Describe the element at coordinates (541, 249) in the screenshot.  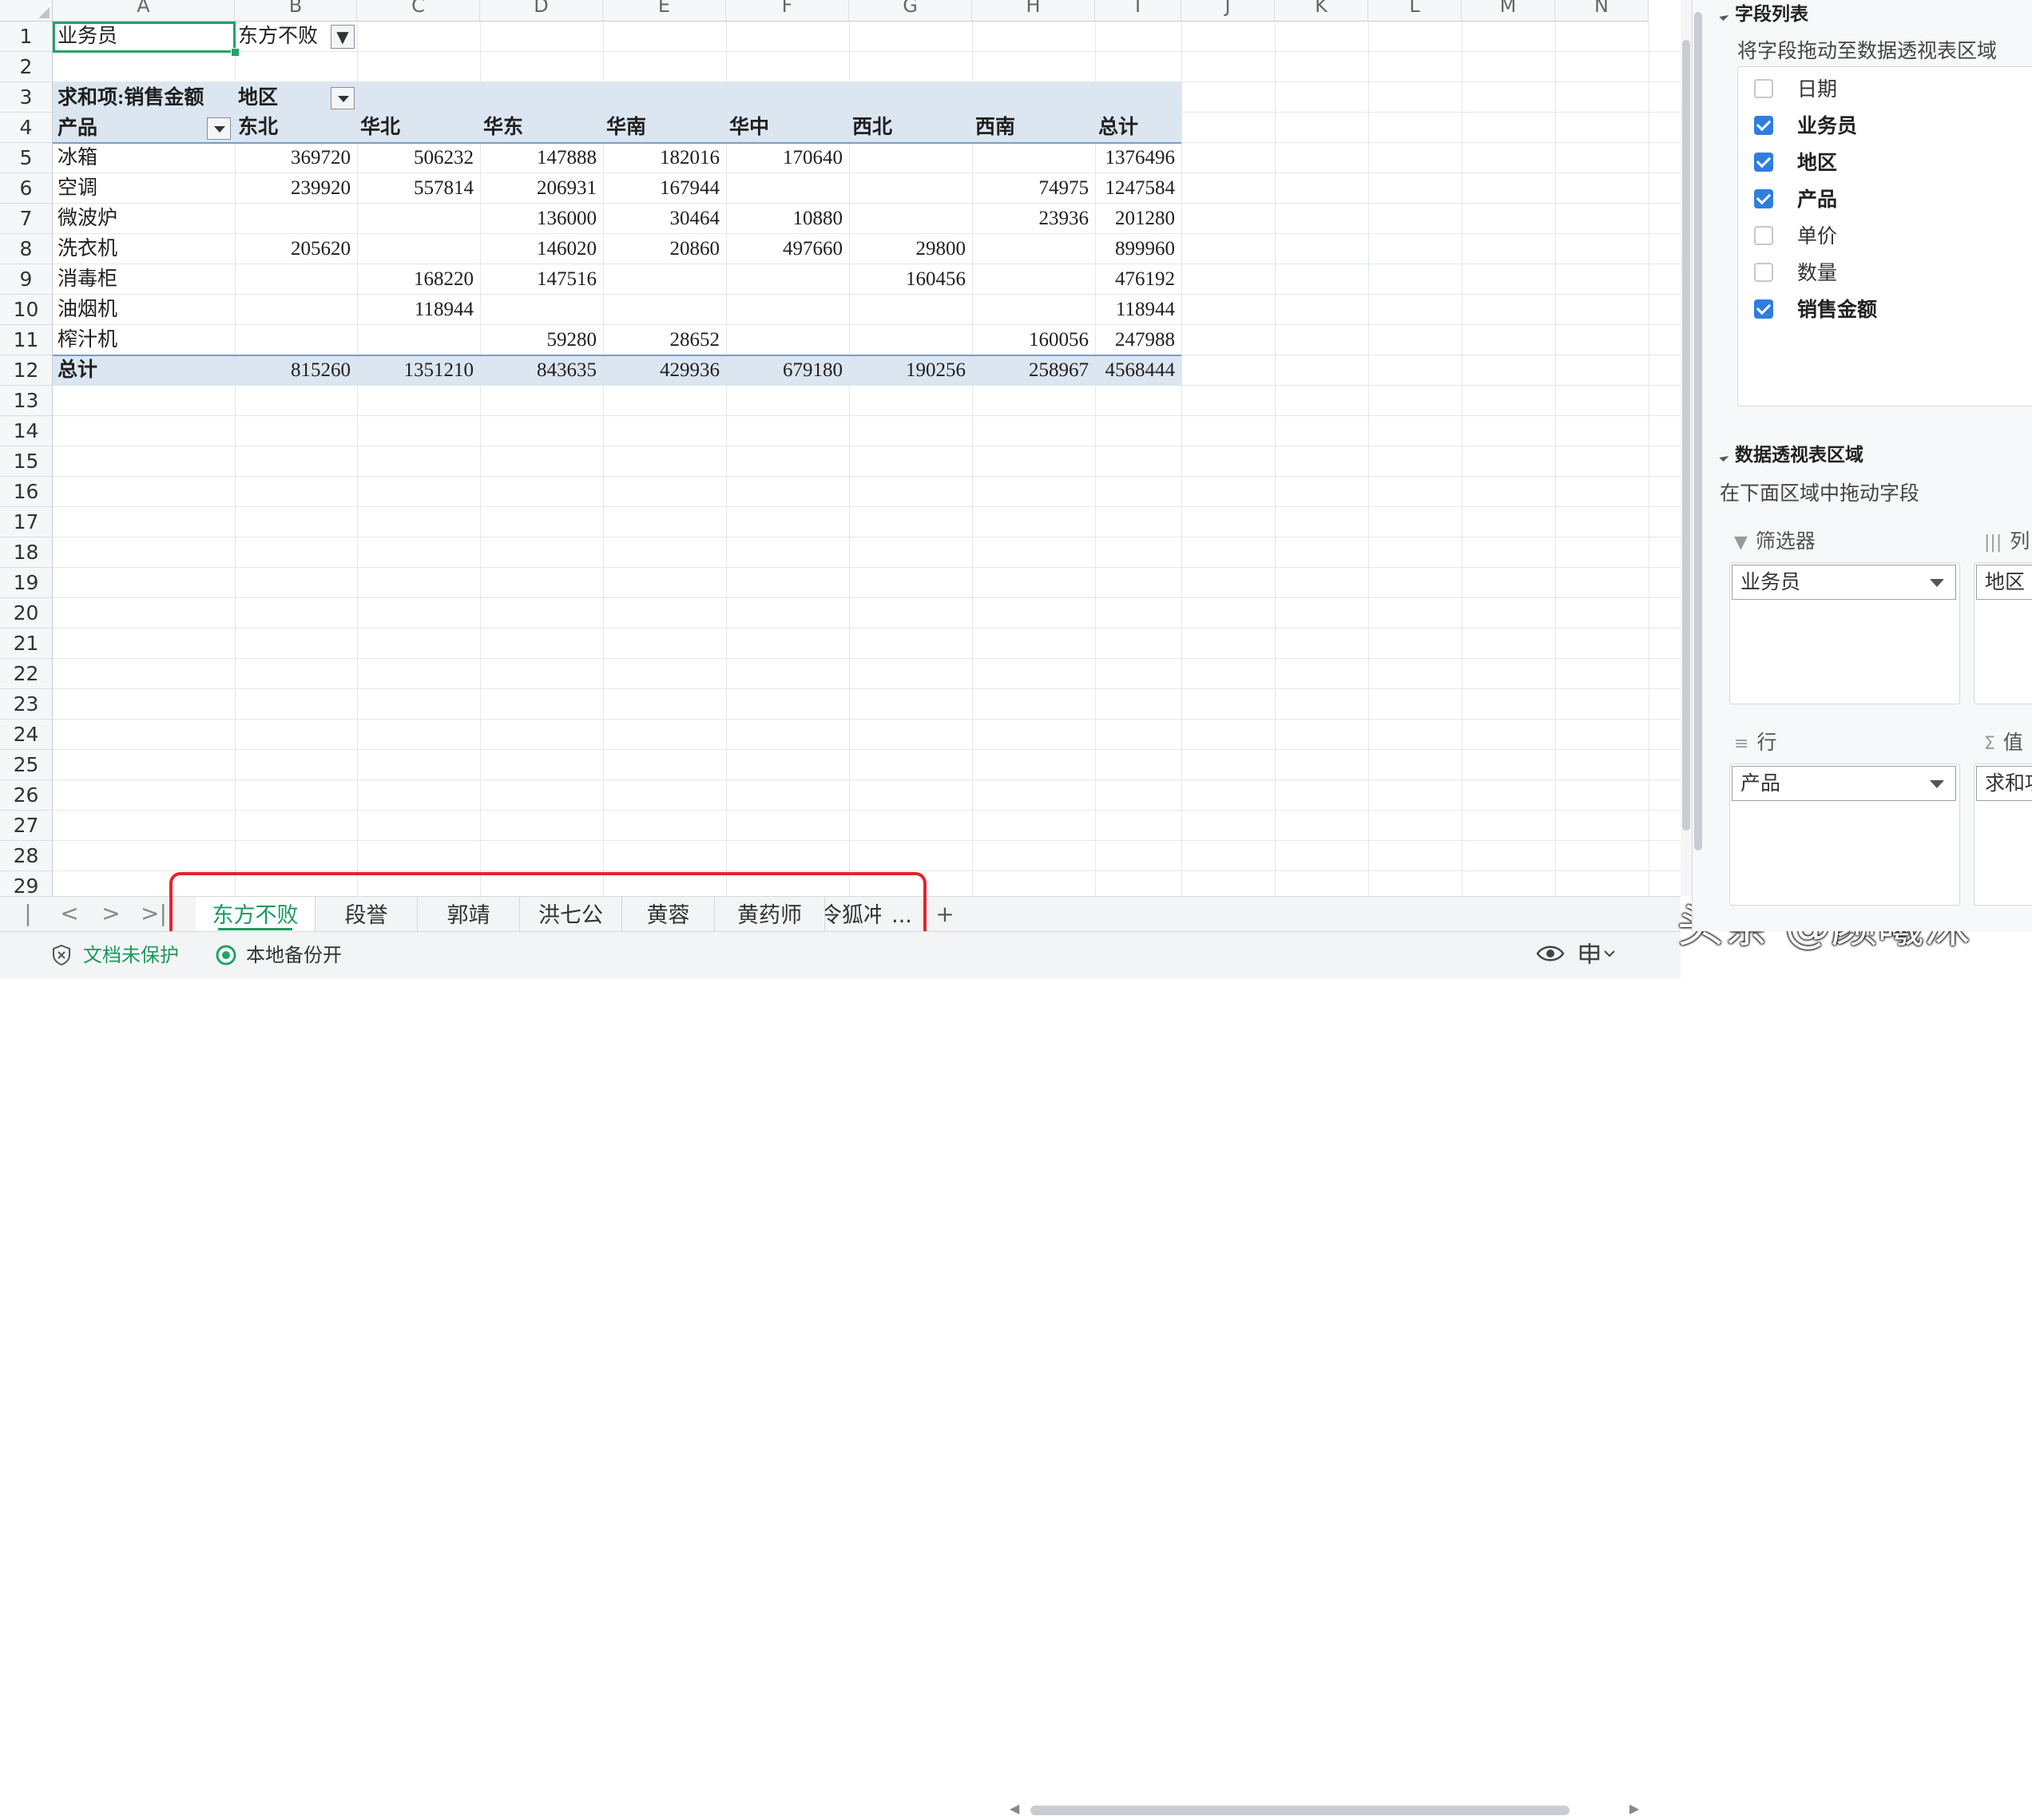
I see `value-cell: 146020` at that location.